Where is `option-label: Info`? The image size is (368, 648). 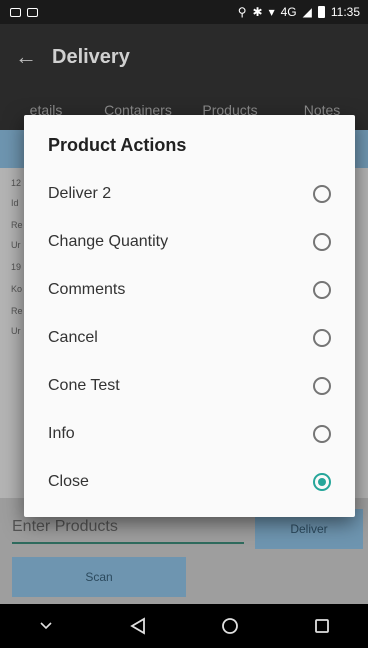 option-label: Info is located at coordinates (61, 433).